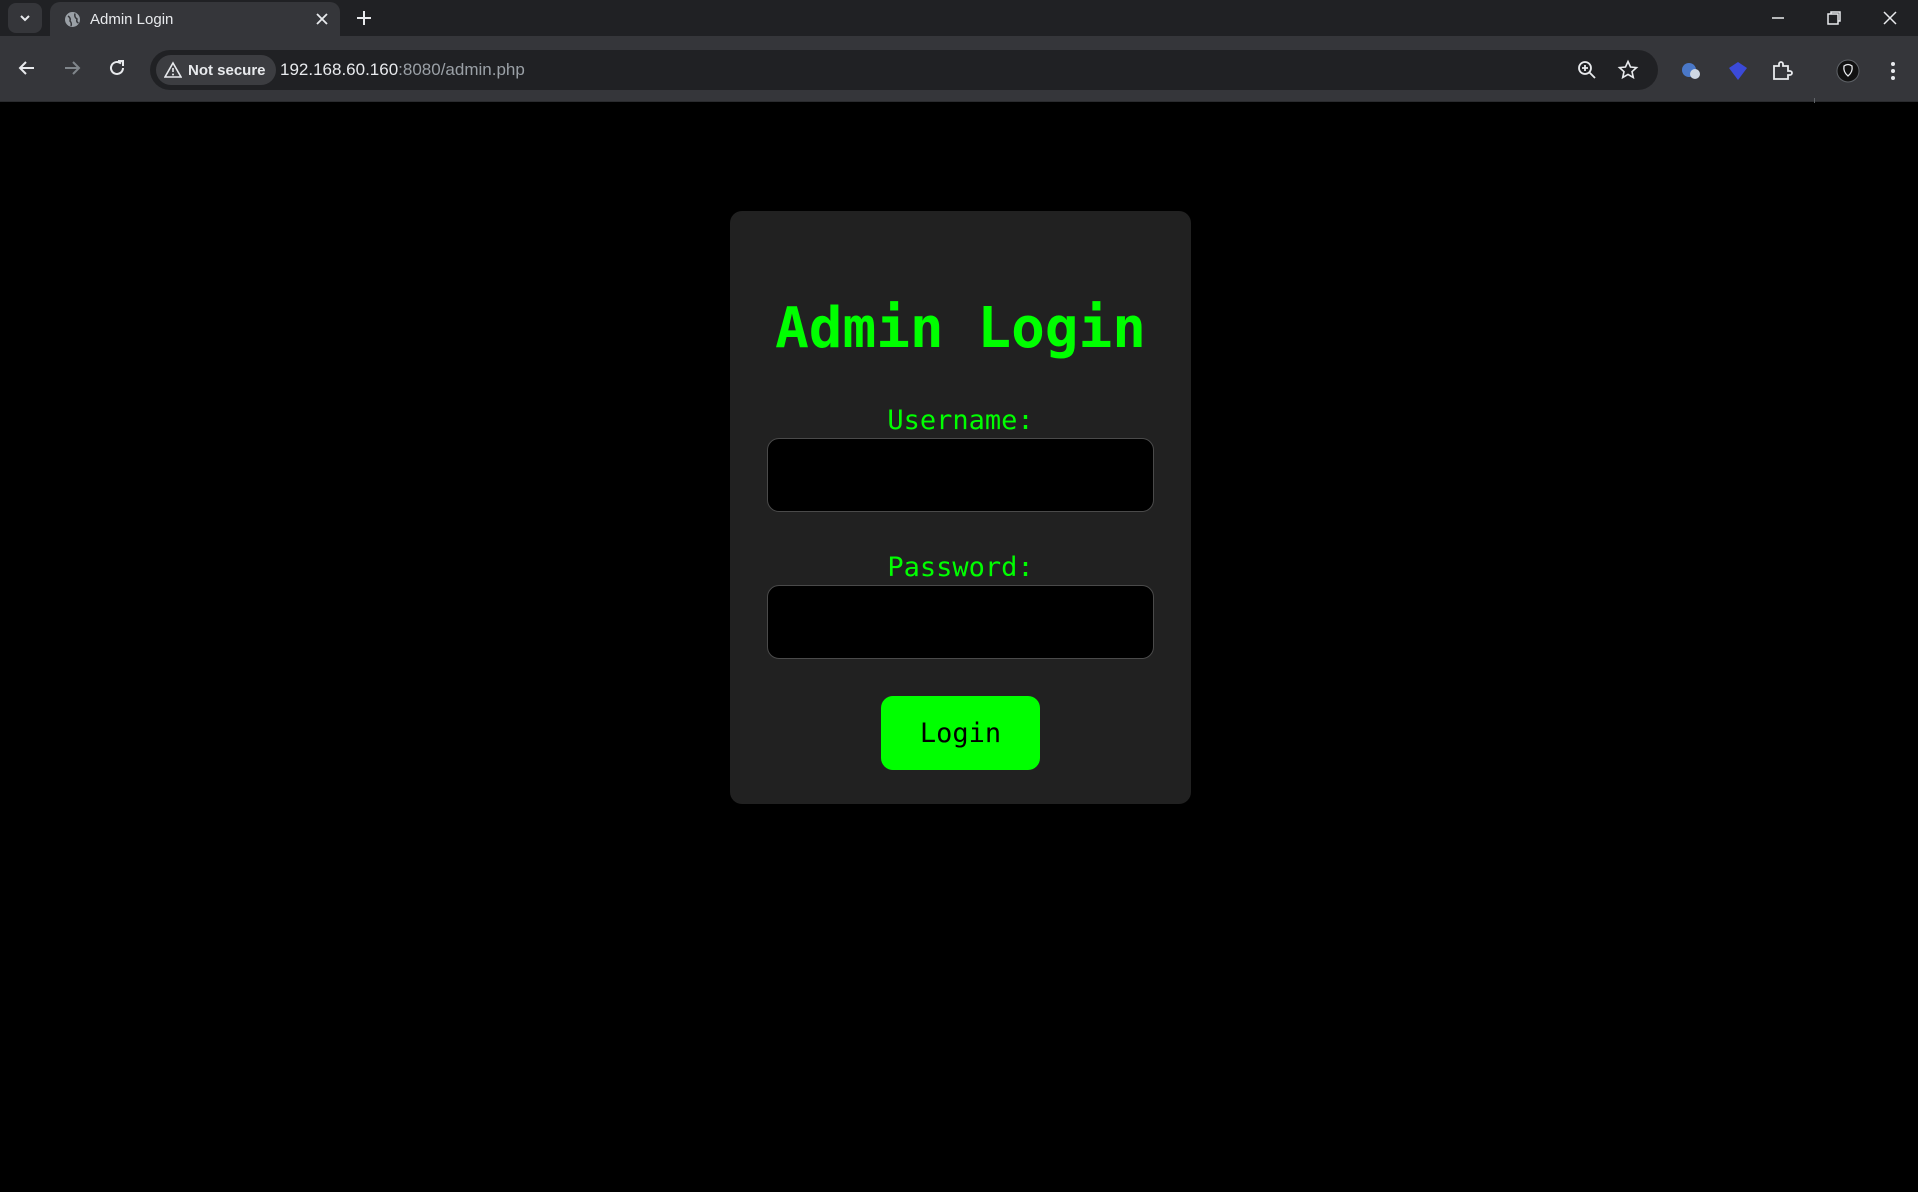 The width and height of the screenshot is (1918, 1192). I want to click on kebab-menu-icon, so click(1893, 71).